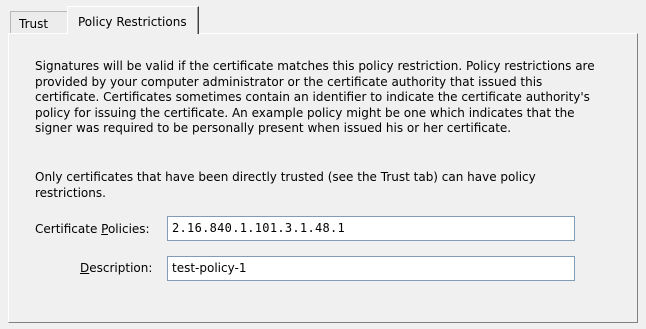 The width and height of the screenshot is (646, 329). I want to click on tab-policy-restrictions: Policy Restrictions, so click(133, 20).